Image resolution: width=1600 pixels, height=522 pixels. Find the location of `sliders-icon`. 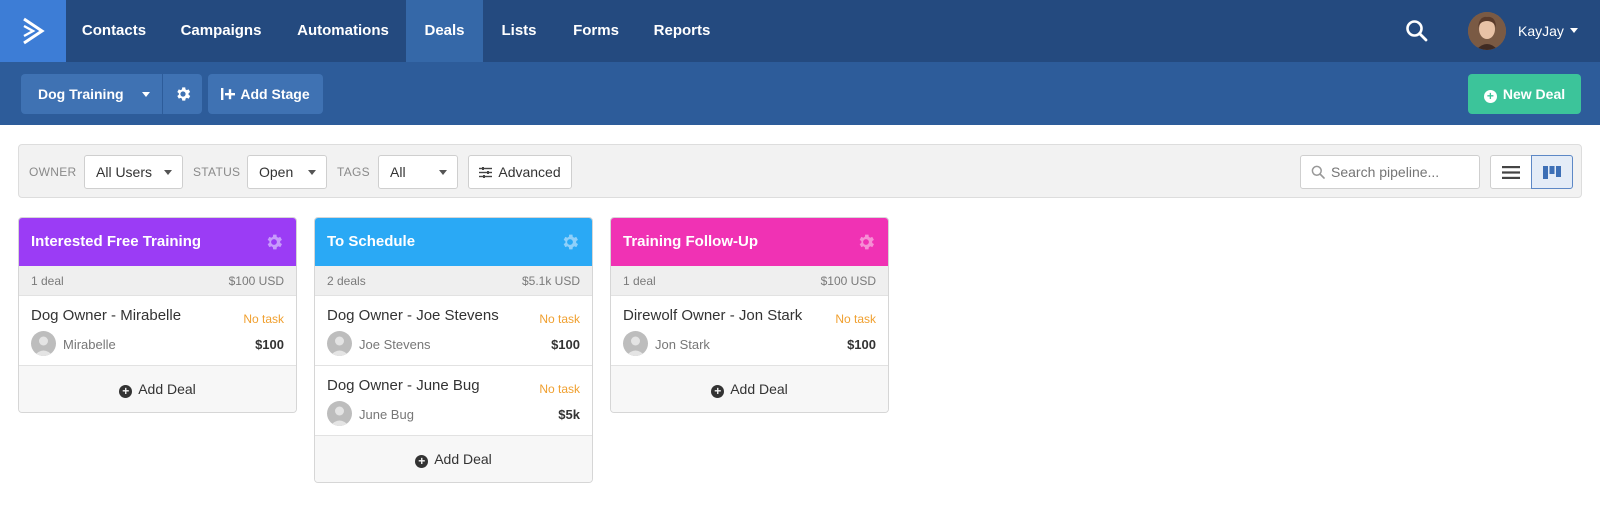

sliders-icon is located at coordinates (486, 172).